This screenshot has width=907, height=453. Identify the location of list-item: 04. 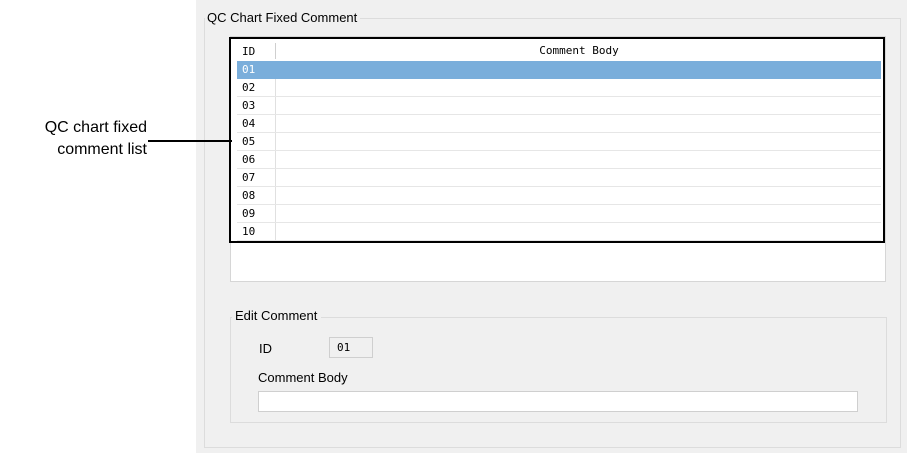
(559, 124).